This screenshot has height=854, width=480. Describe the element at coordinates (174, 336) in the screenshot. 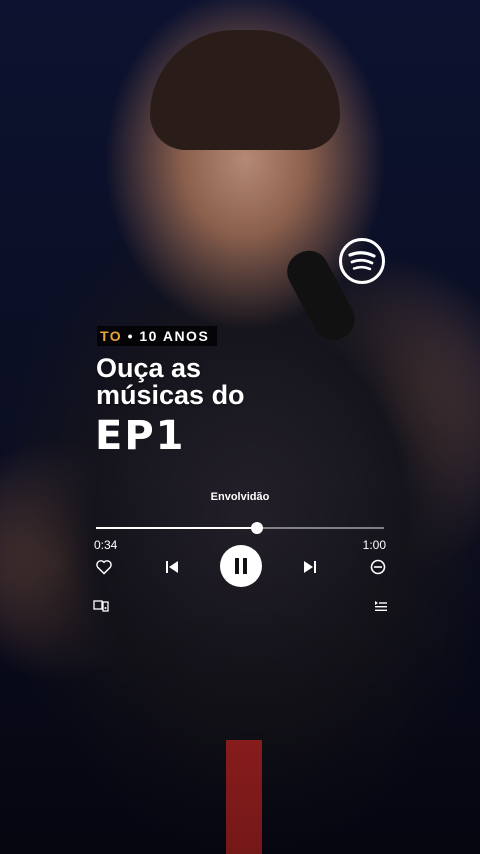

I see `tagline-text: 10 ANOS` at that location.